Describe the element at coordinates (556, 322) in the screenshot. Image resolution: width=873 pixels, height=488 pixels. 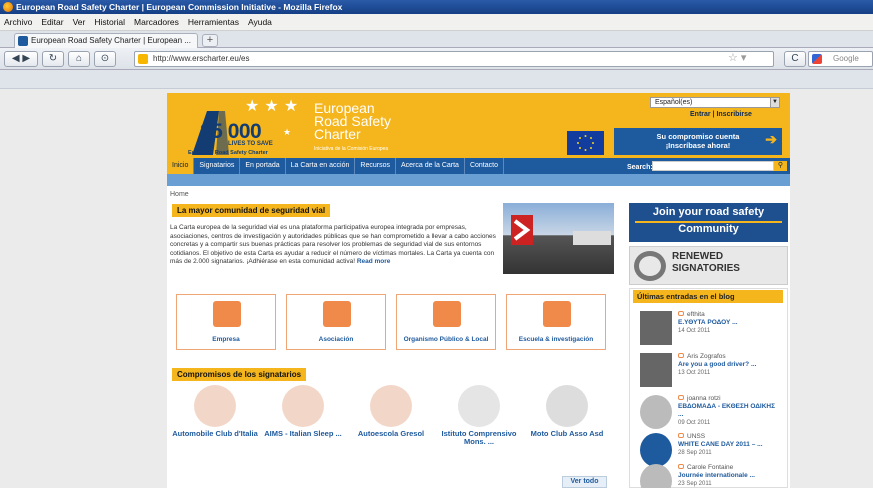
I see `category-escuela: Escuela & investigación` at that location.